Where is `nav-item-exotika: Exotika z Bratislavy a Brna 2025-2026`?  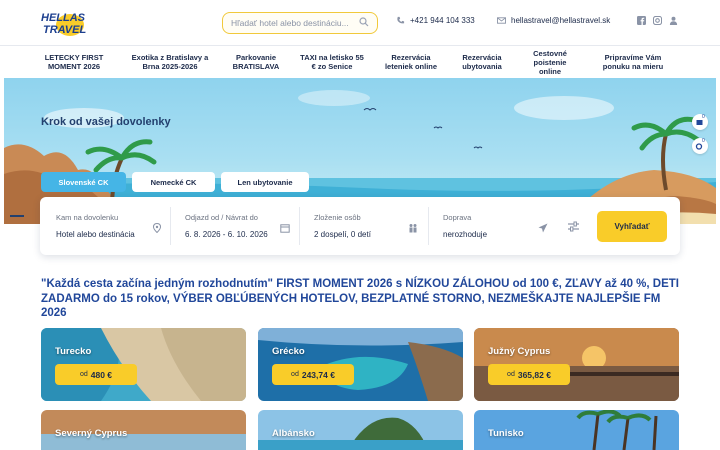 nav-item-exotika: Exotika z Bratislavy a Brna 2025-2026 is located at coordinates (170, 62).